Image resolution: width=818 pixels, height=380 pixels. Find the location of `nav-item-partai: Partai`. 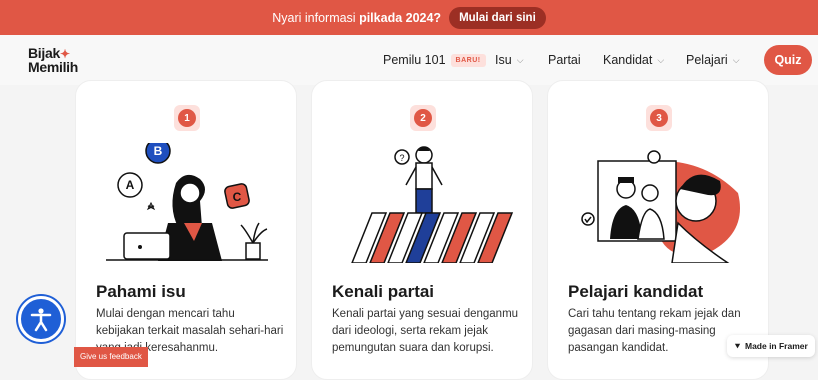

nav-item-partai: Partai is located at coordinates (564, 60).